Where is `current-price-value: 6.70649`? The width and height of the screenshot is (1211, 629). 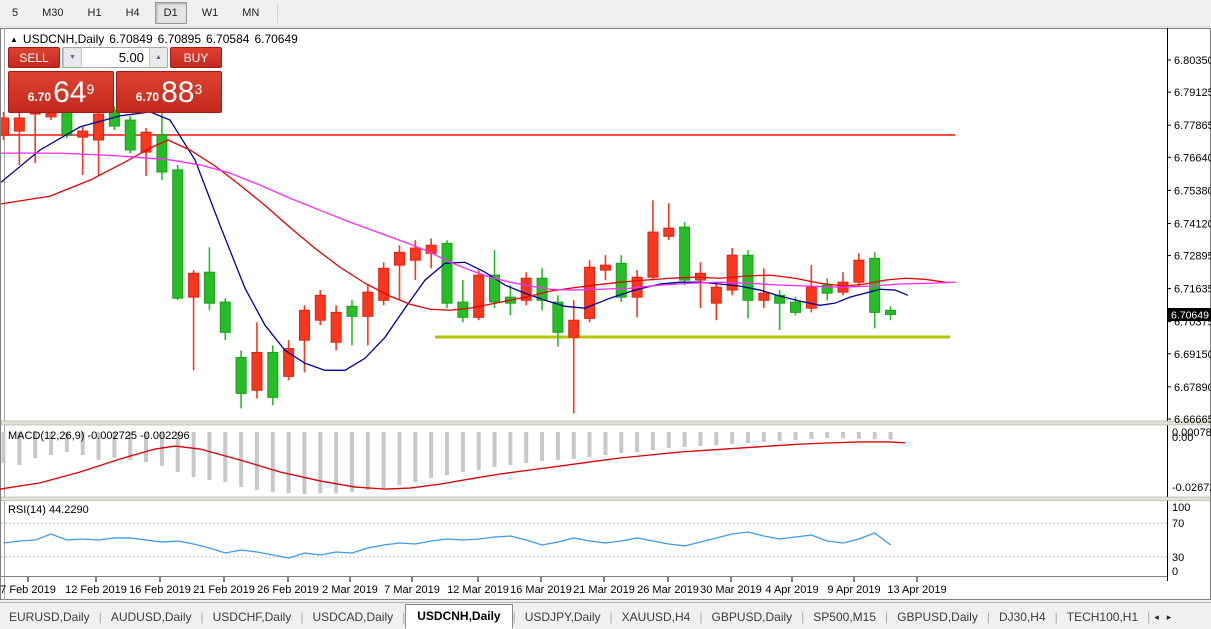
current-price-value: 6.70649 is located at coordinates (1190, 315).